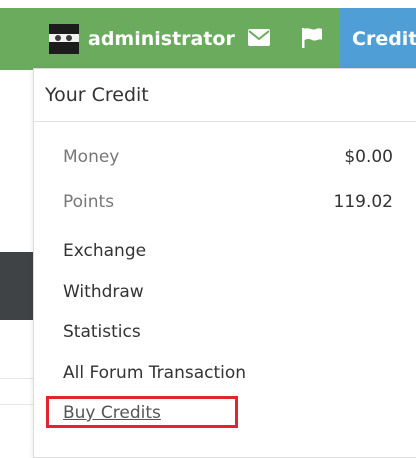  What do you see at coordinates (161, 39) in the screenshot?
I see `username-link: administrator` at bounding box center [161, 39].